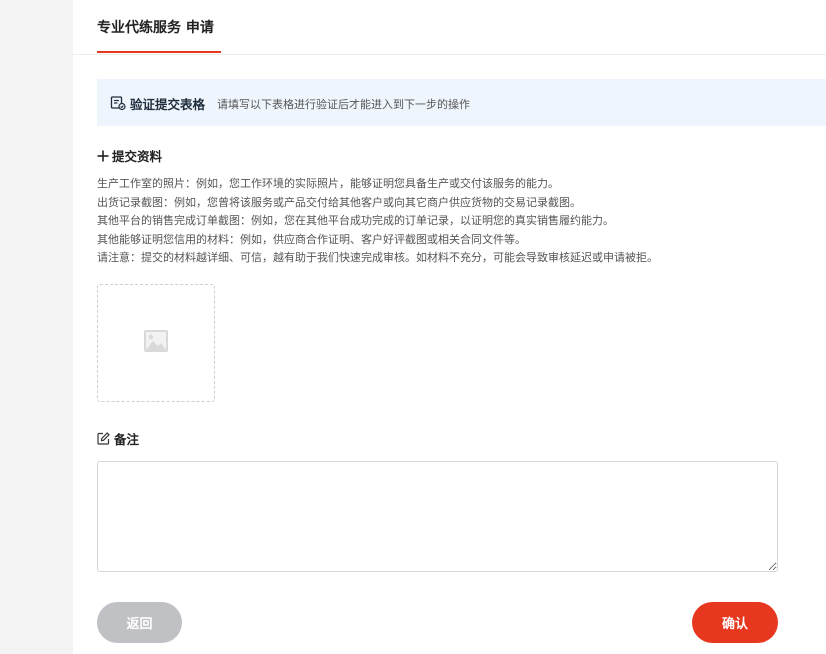 The image size is (826, 654). I want to click on remark-heading: 备注, so click(118, 438).